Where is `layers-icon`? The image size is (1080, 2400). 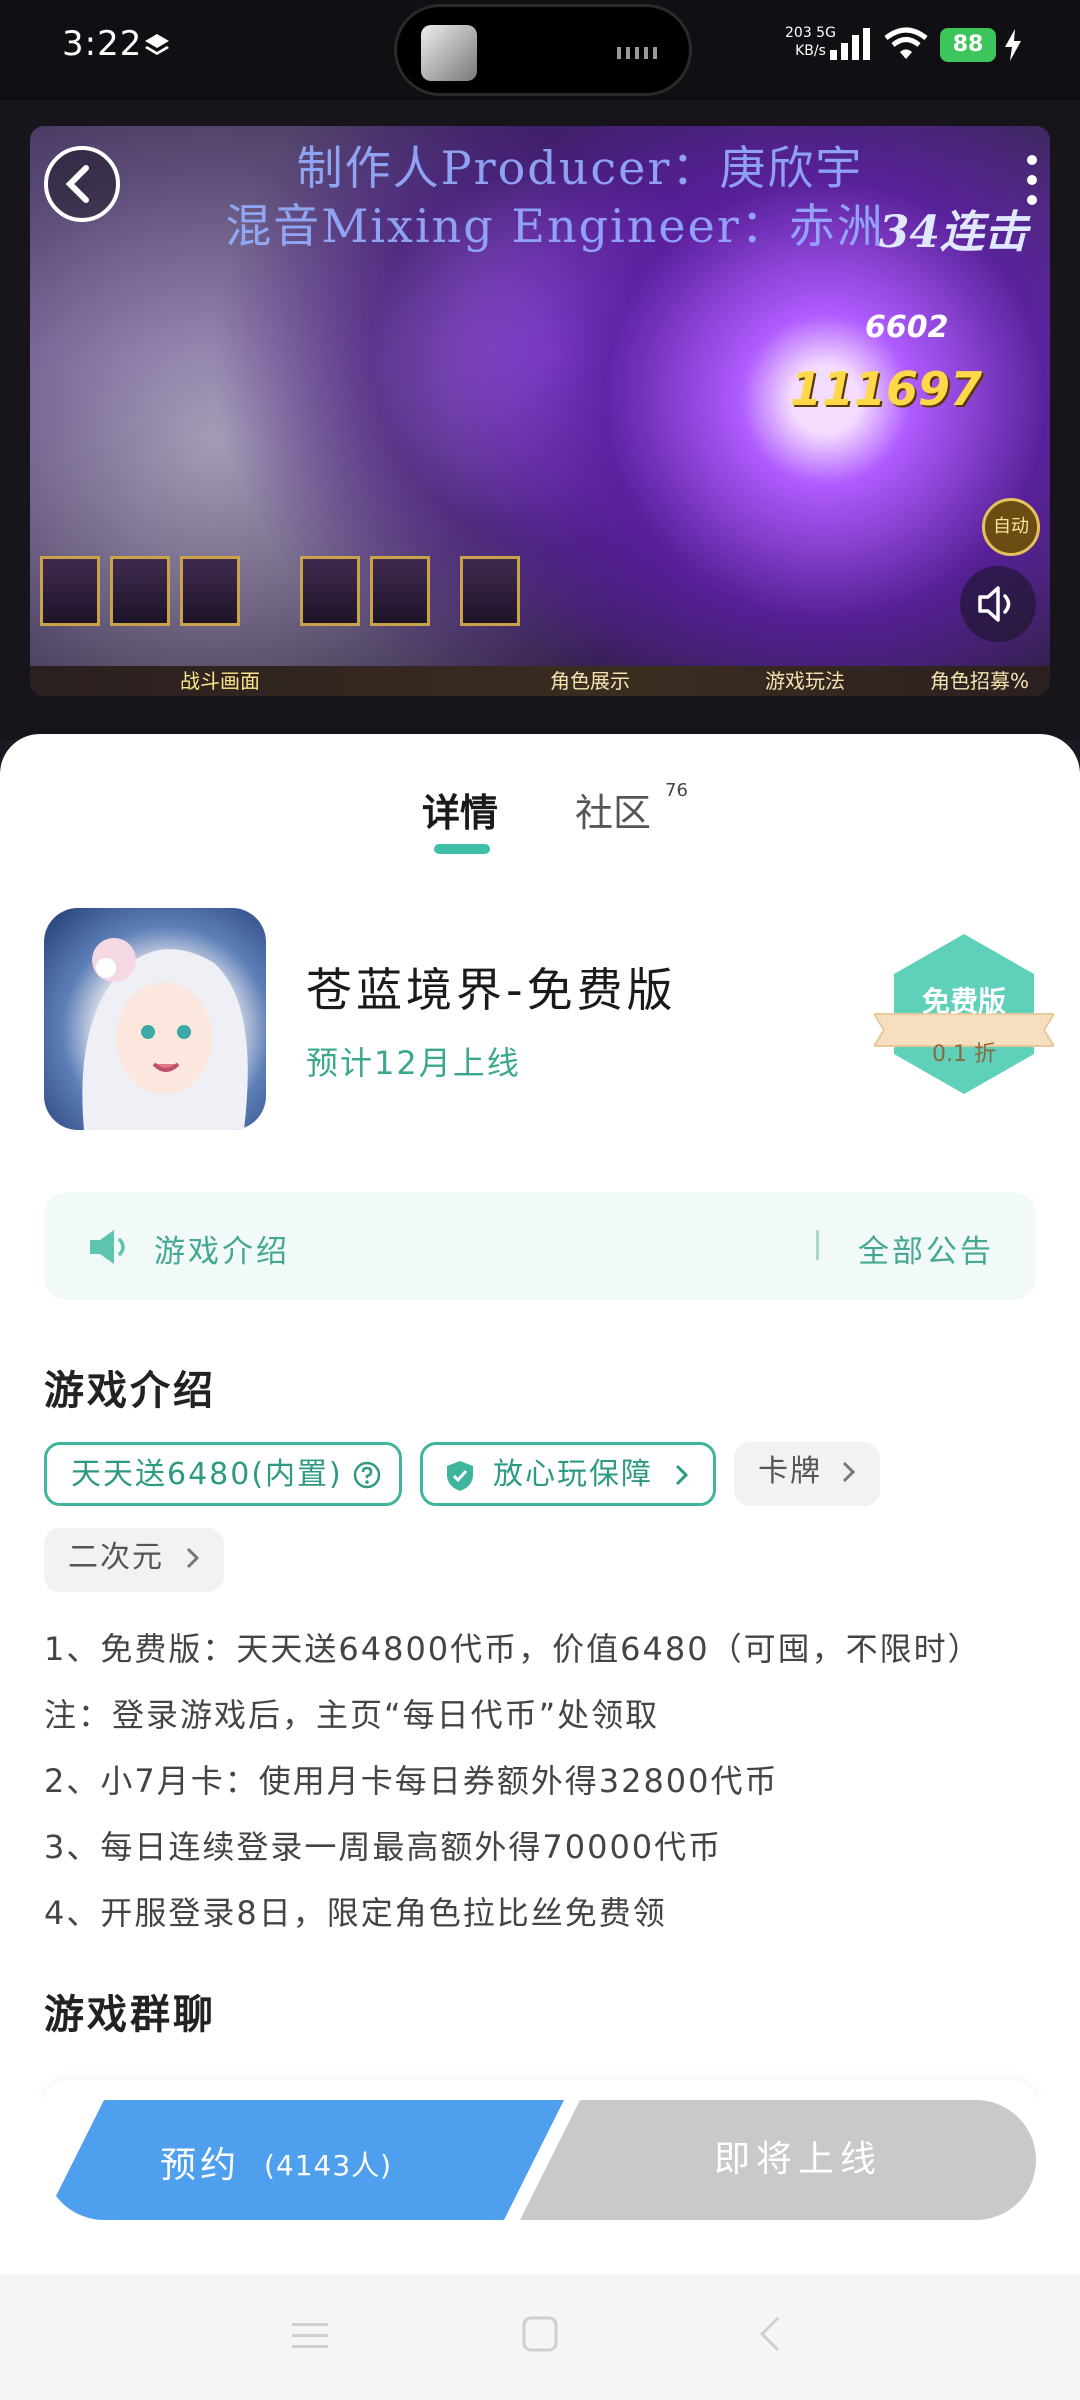
layers-icon is located at coordinates (157, 44).